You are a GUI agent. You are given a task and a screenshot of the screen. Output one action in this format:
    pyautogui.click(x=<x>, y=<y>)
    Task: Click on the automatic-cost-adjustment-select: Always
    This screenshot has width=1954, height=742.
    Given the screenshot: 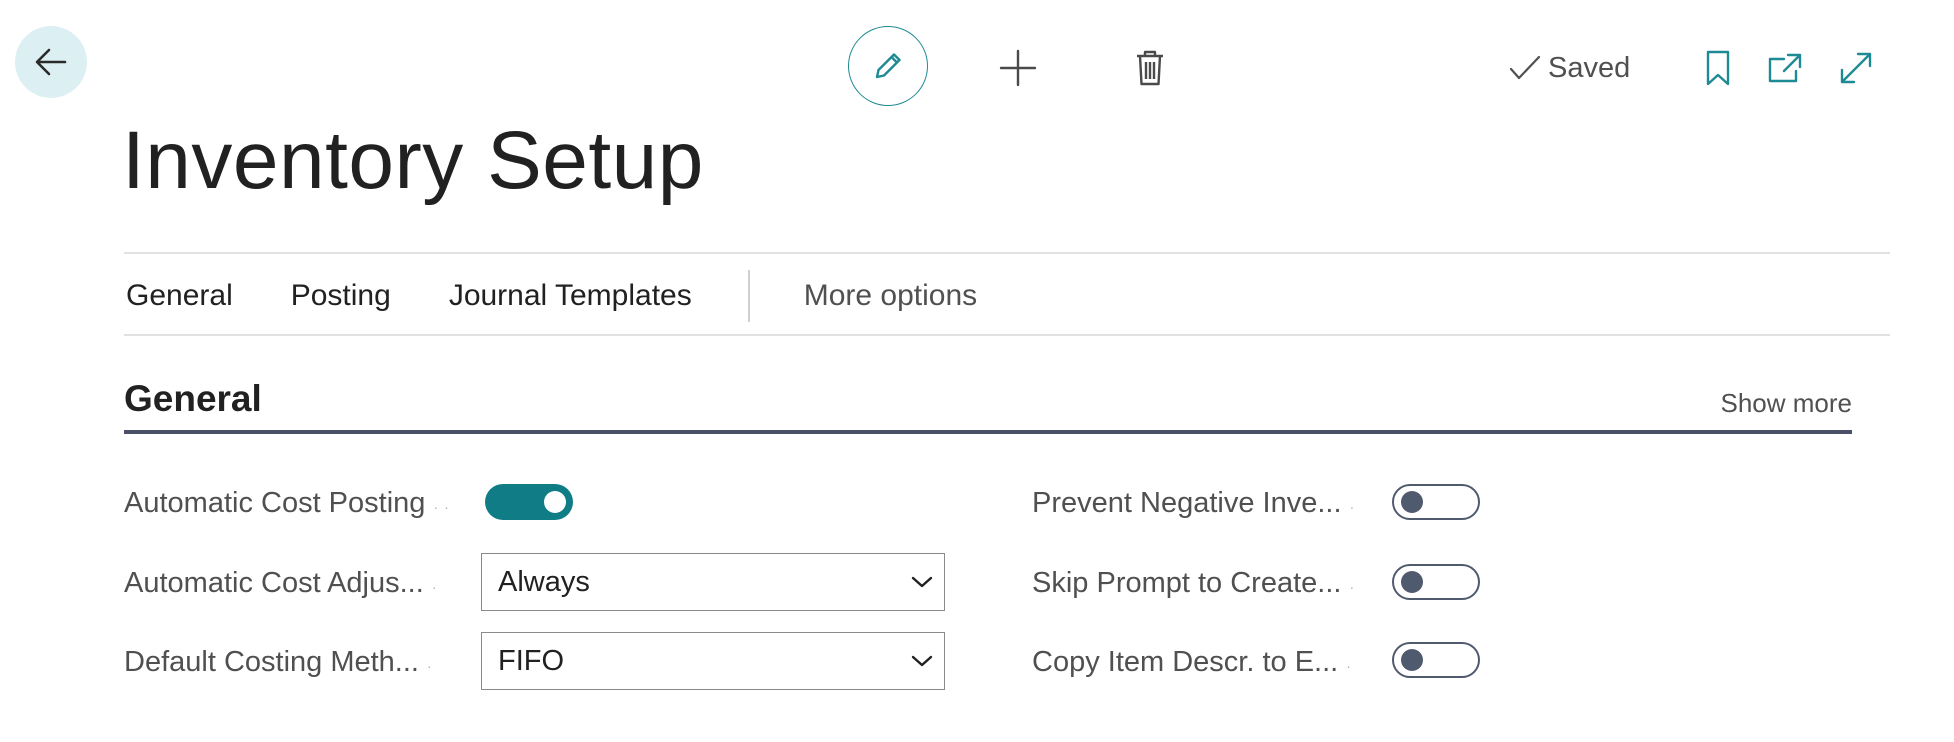 What is the action you would take?
    pyautogui.click(x=713, y=582)
    